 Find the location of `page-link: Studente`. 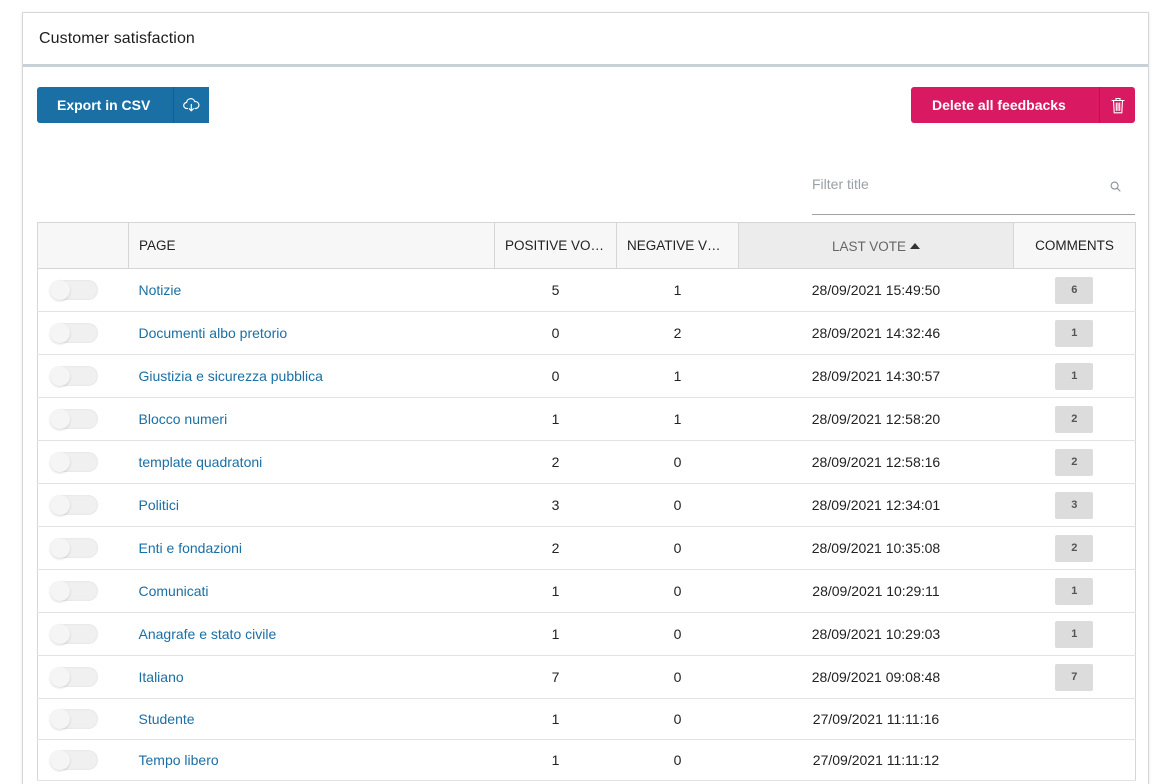

page-link: Studente is located at coordinates (167, 719).